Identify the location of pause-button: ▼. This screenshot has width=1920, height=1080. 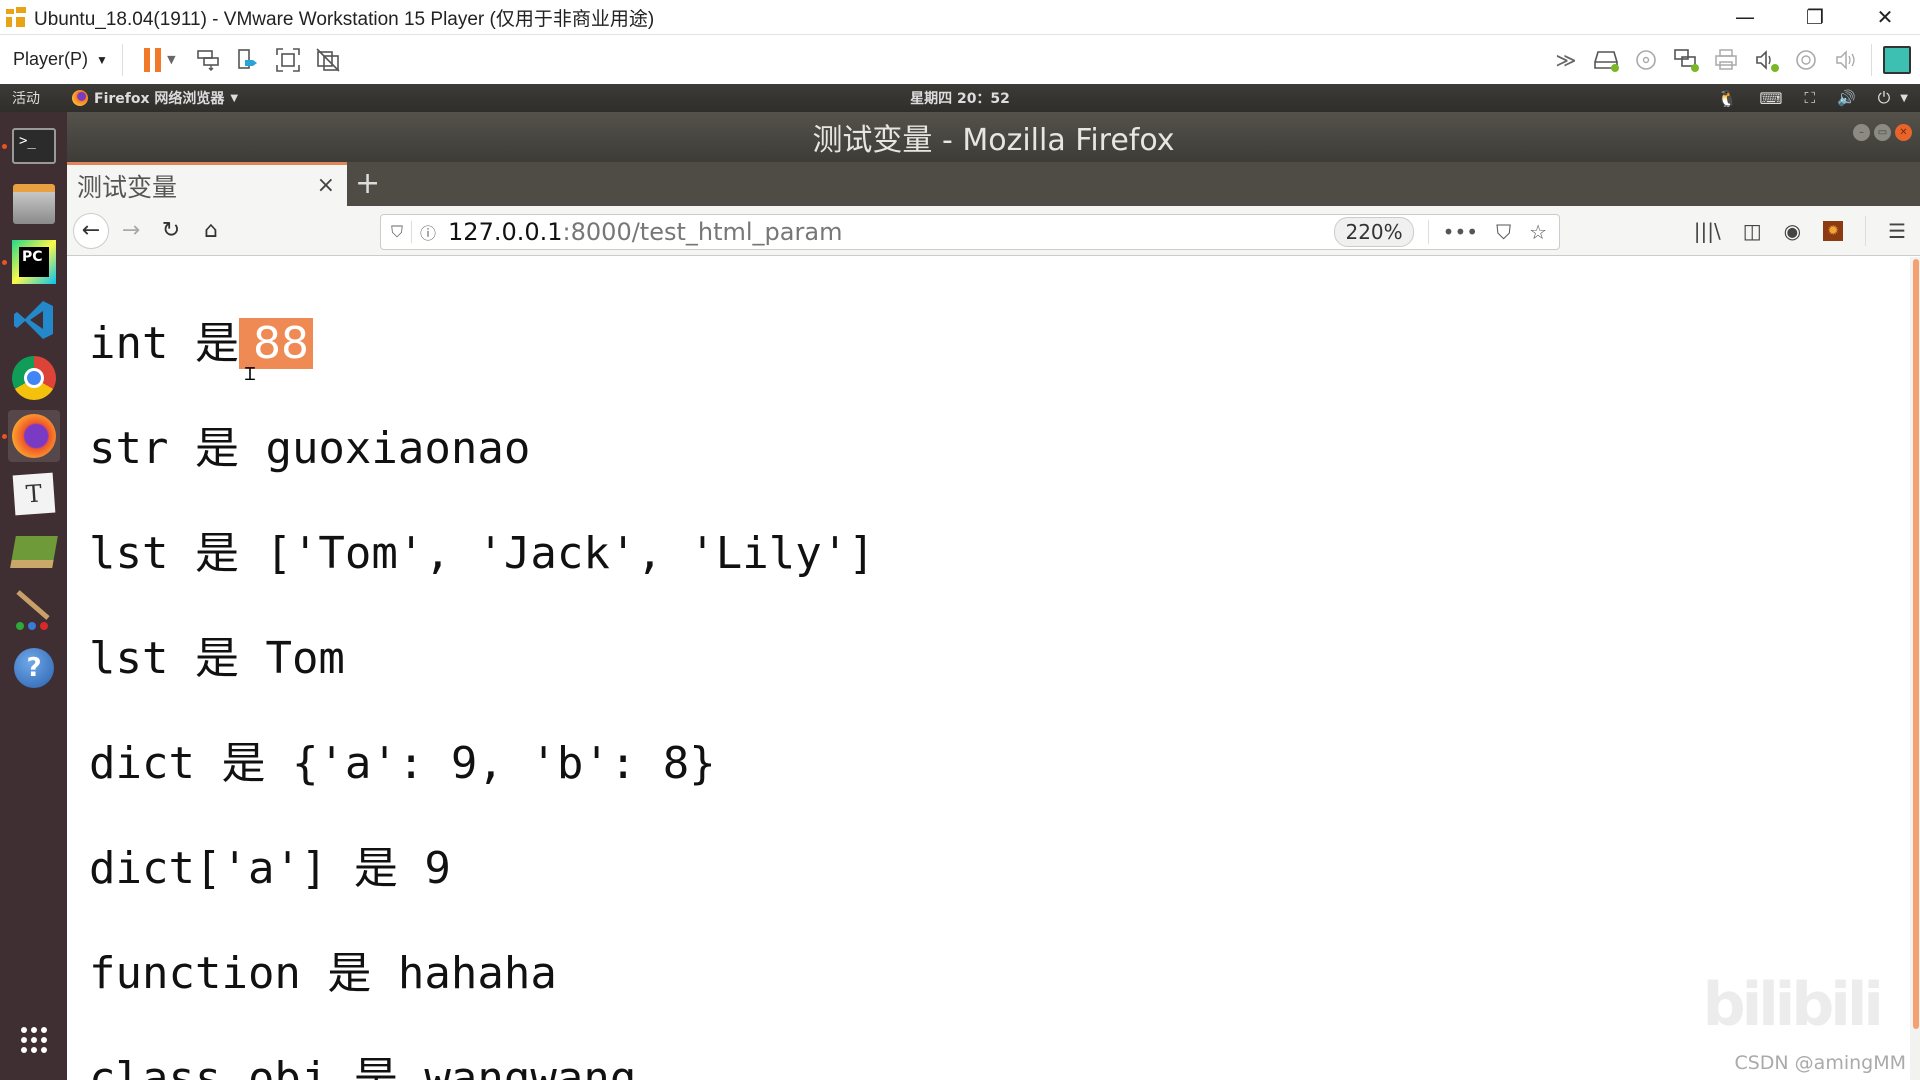
(160, 60).